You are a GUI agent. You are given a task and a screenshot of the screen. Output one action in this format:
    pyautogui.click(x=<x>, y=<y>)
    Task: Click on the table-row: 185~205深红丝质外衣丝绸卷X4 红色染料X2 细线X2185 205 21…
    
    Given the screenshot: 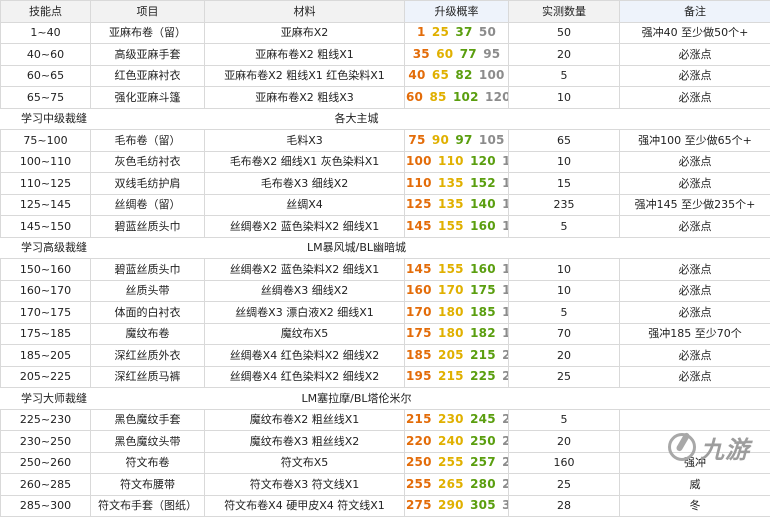 What is the action you would take?
    pyautogui.click(x=385, y=356)
    